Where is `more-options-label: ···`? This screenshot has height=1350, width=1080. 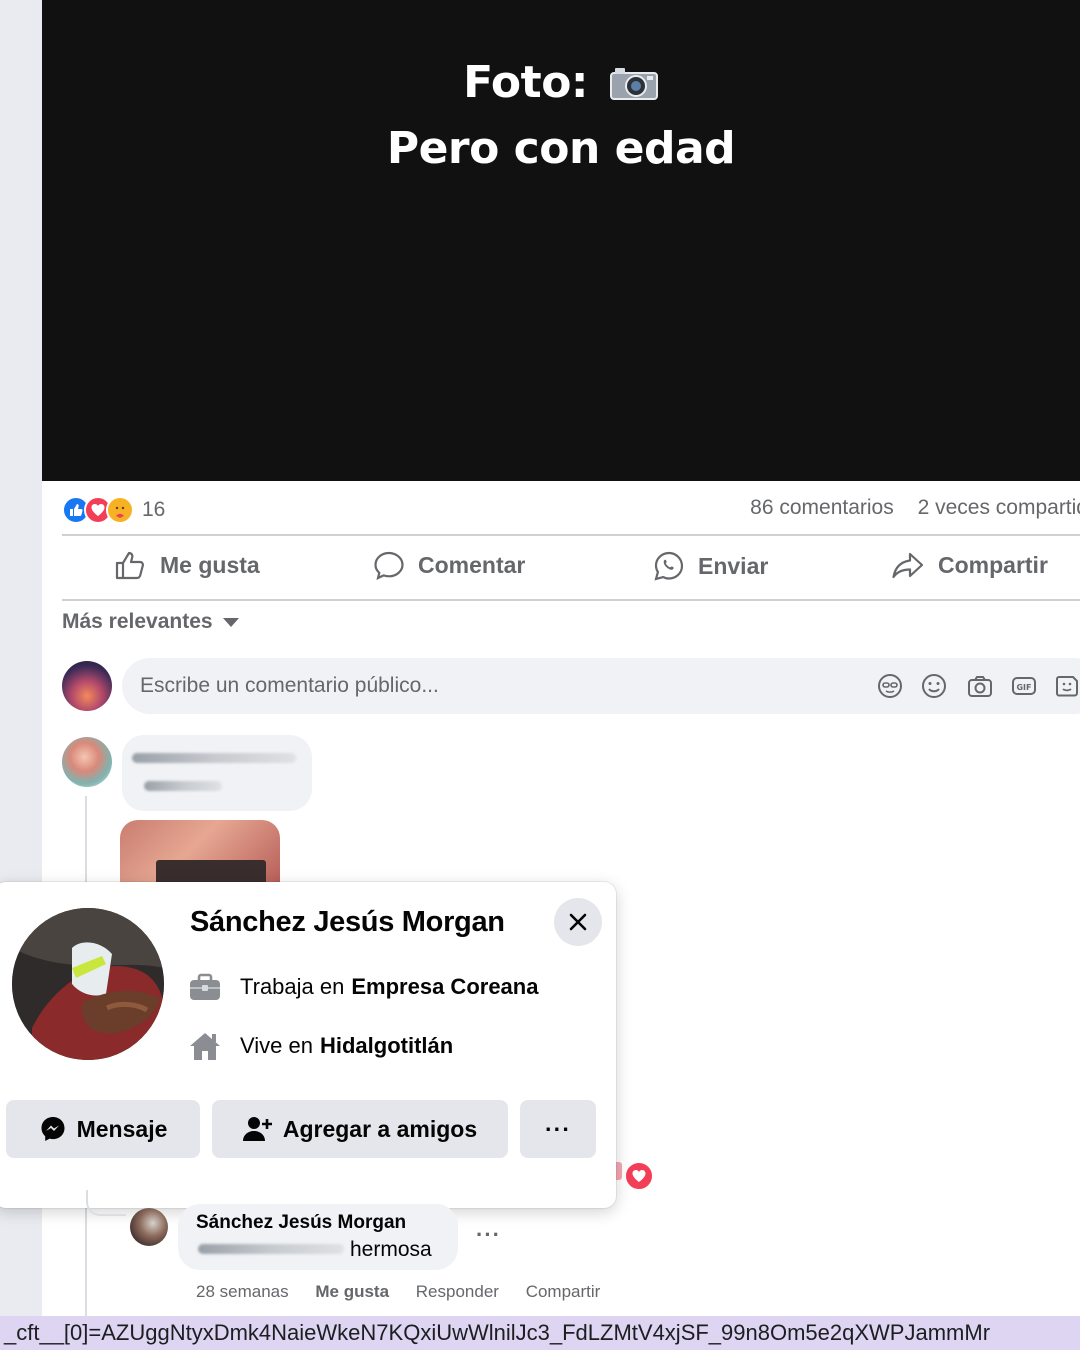 more-options-label: ··· is located at coordinates (558, 1128).